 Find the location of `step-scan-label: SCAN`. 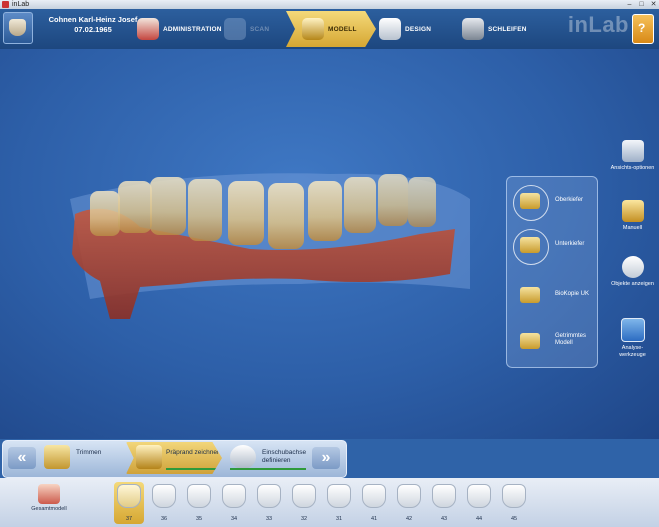

step-scan-label: SCAN is located at coordinates (260, 29).